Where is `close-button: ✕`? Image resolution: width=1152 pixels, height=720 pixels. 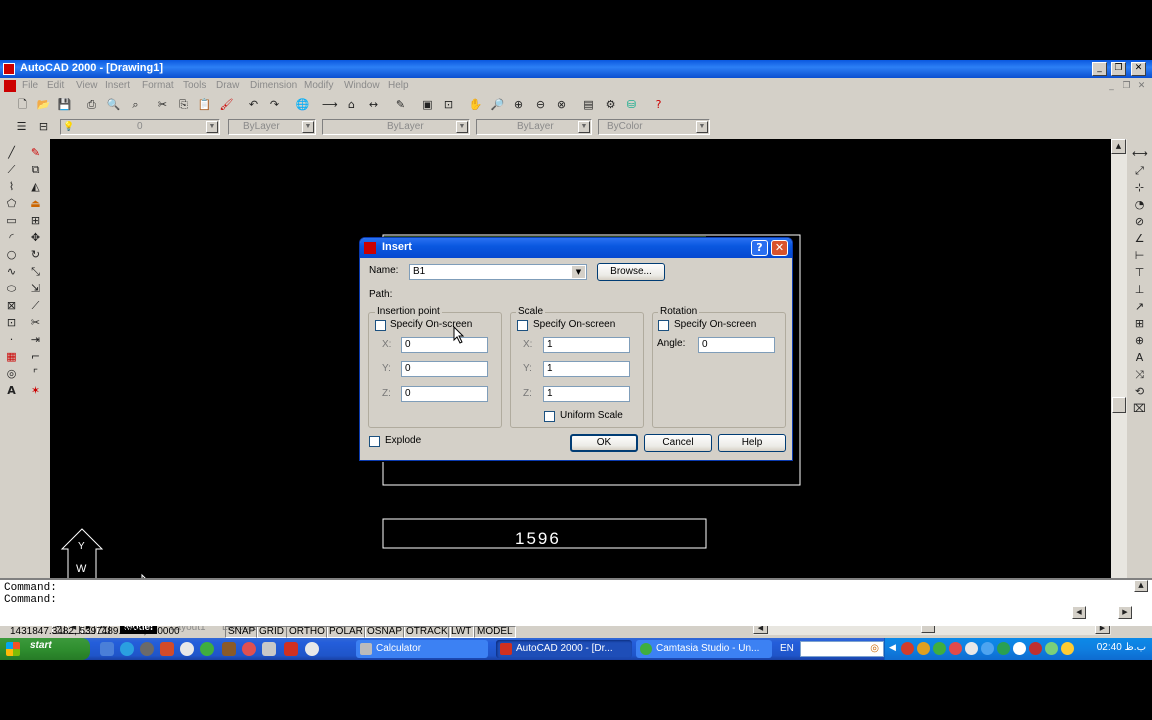 close-button: ✕ is located at coordinates (1138, 69).